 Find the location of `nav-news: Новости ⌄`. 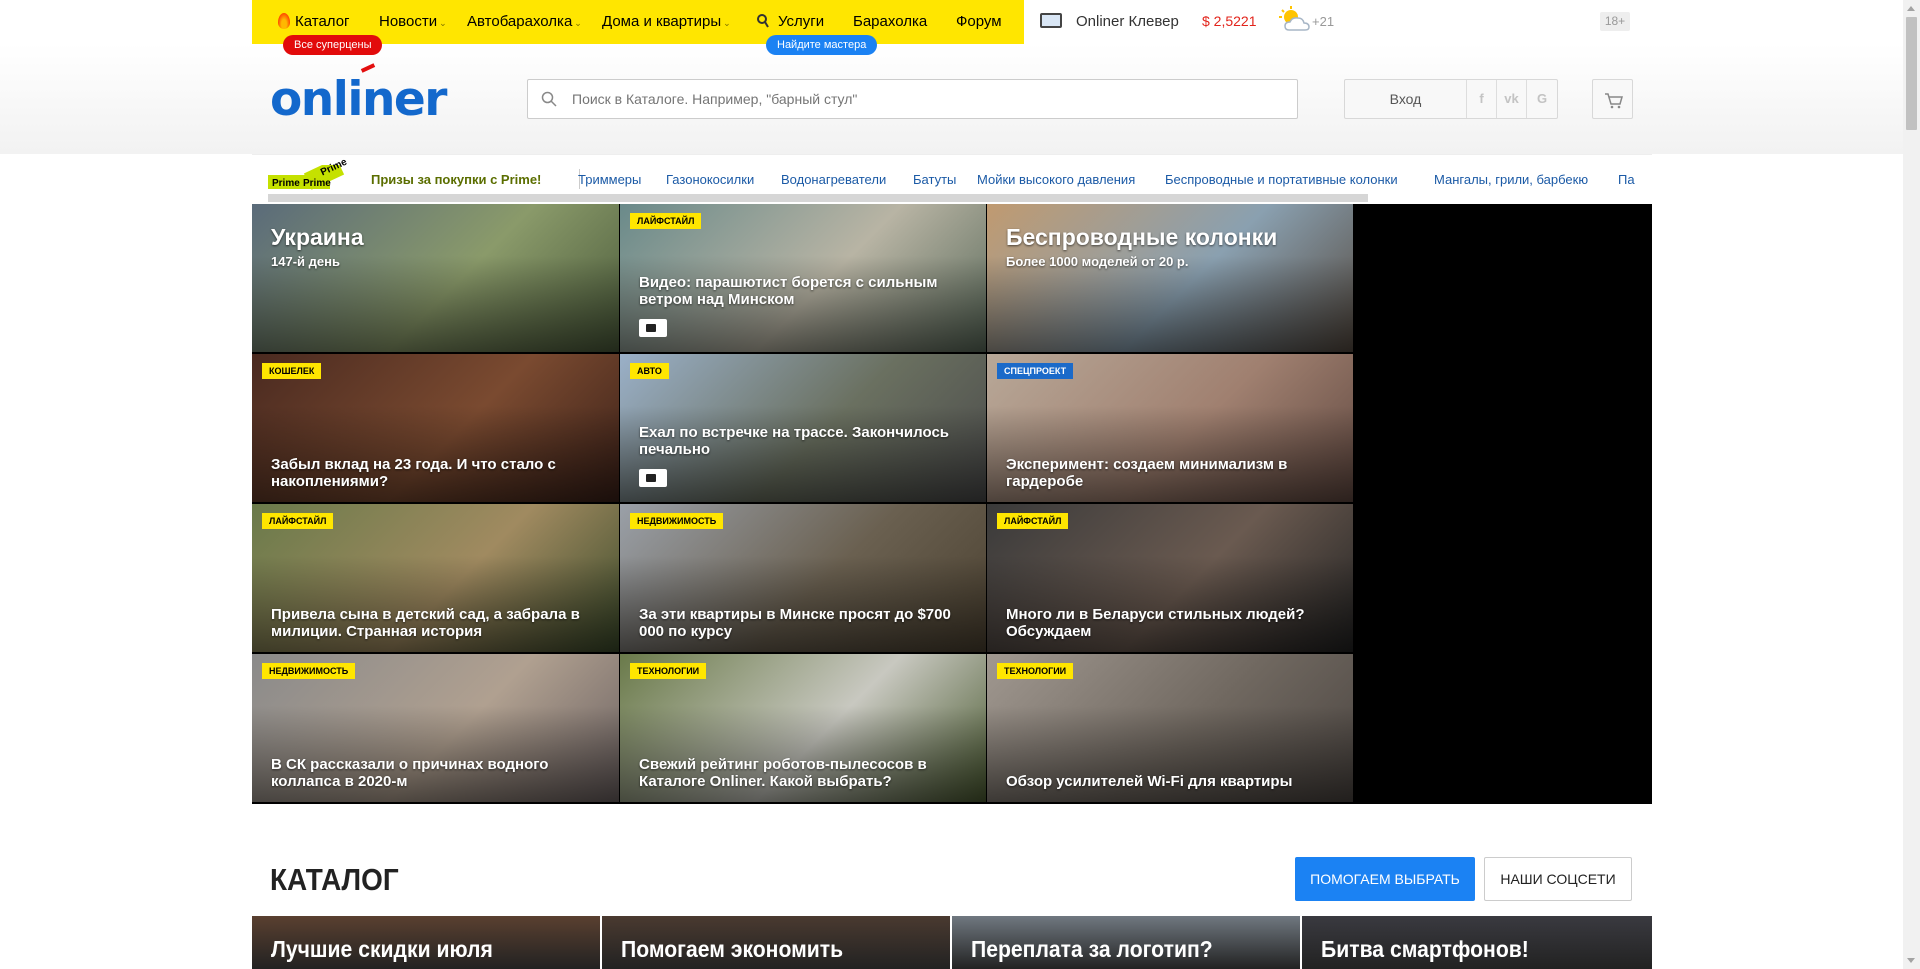

nav-news: Новости ⌄ is located at coordinates (413, 21).